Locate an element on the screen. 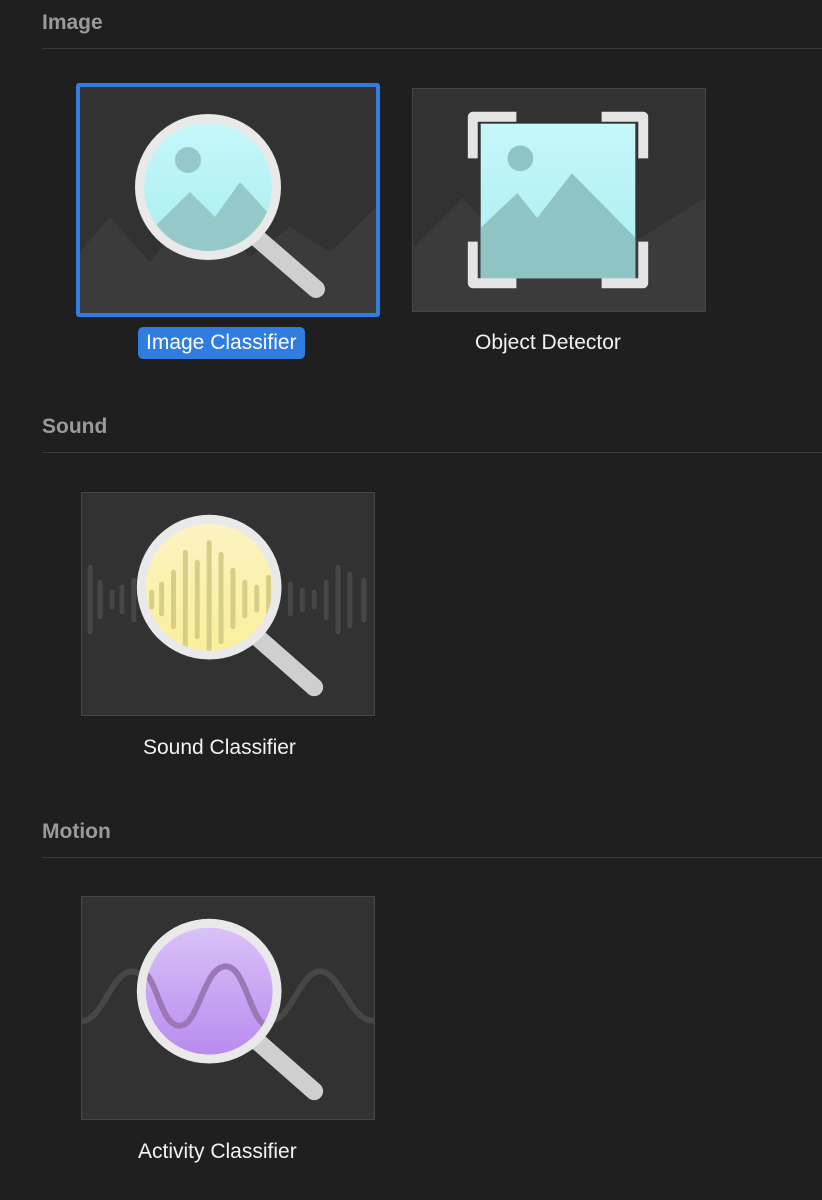 This screenshot has height=1200, width=822. template-tile-activity-classifier is located at coordinates (228, 1008).